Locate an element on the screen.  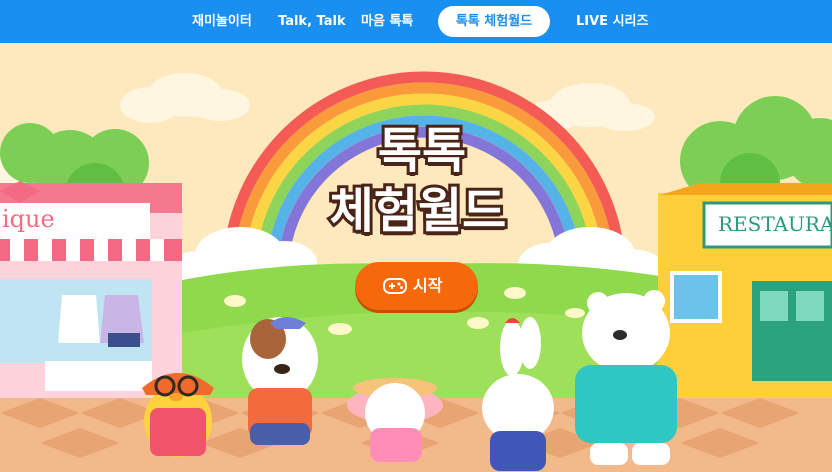
polar-bear-character-icon is located at coordinates (626, 377).